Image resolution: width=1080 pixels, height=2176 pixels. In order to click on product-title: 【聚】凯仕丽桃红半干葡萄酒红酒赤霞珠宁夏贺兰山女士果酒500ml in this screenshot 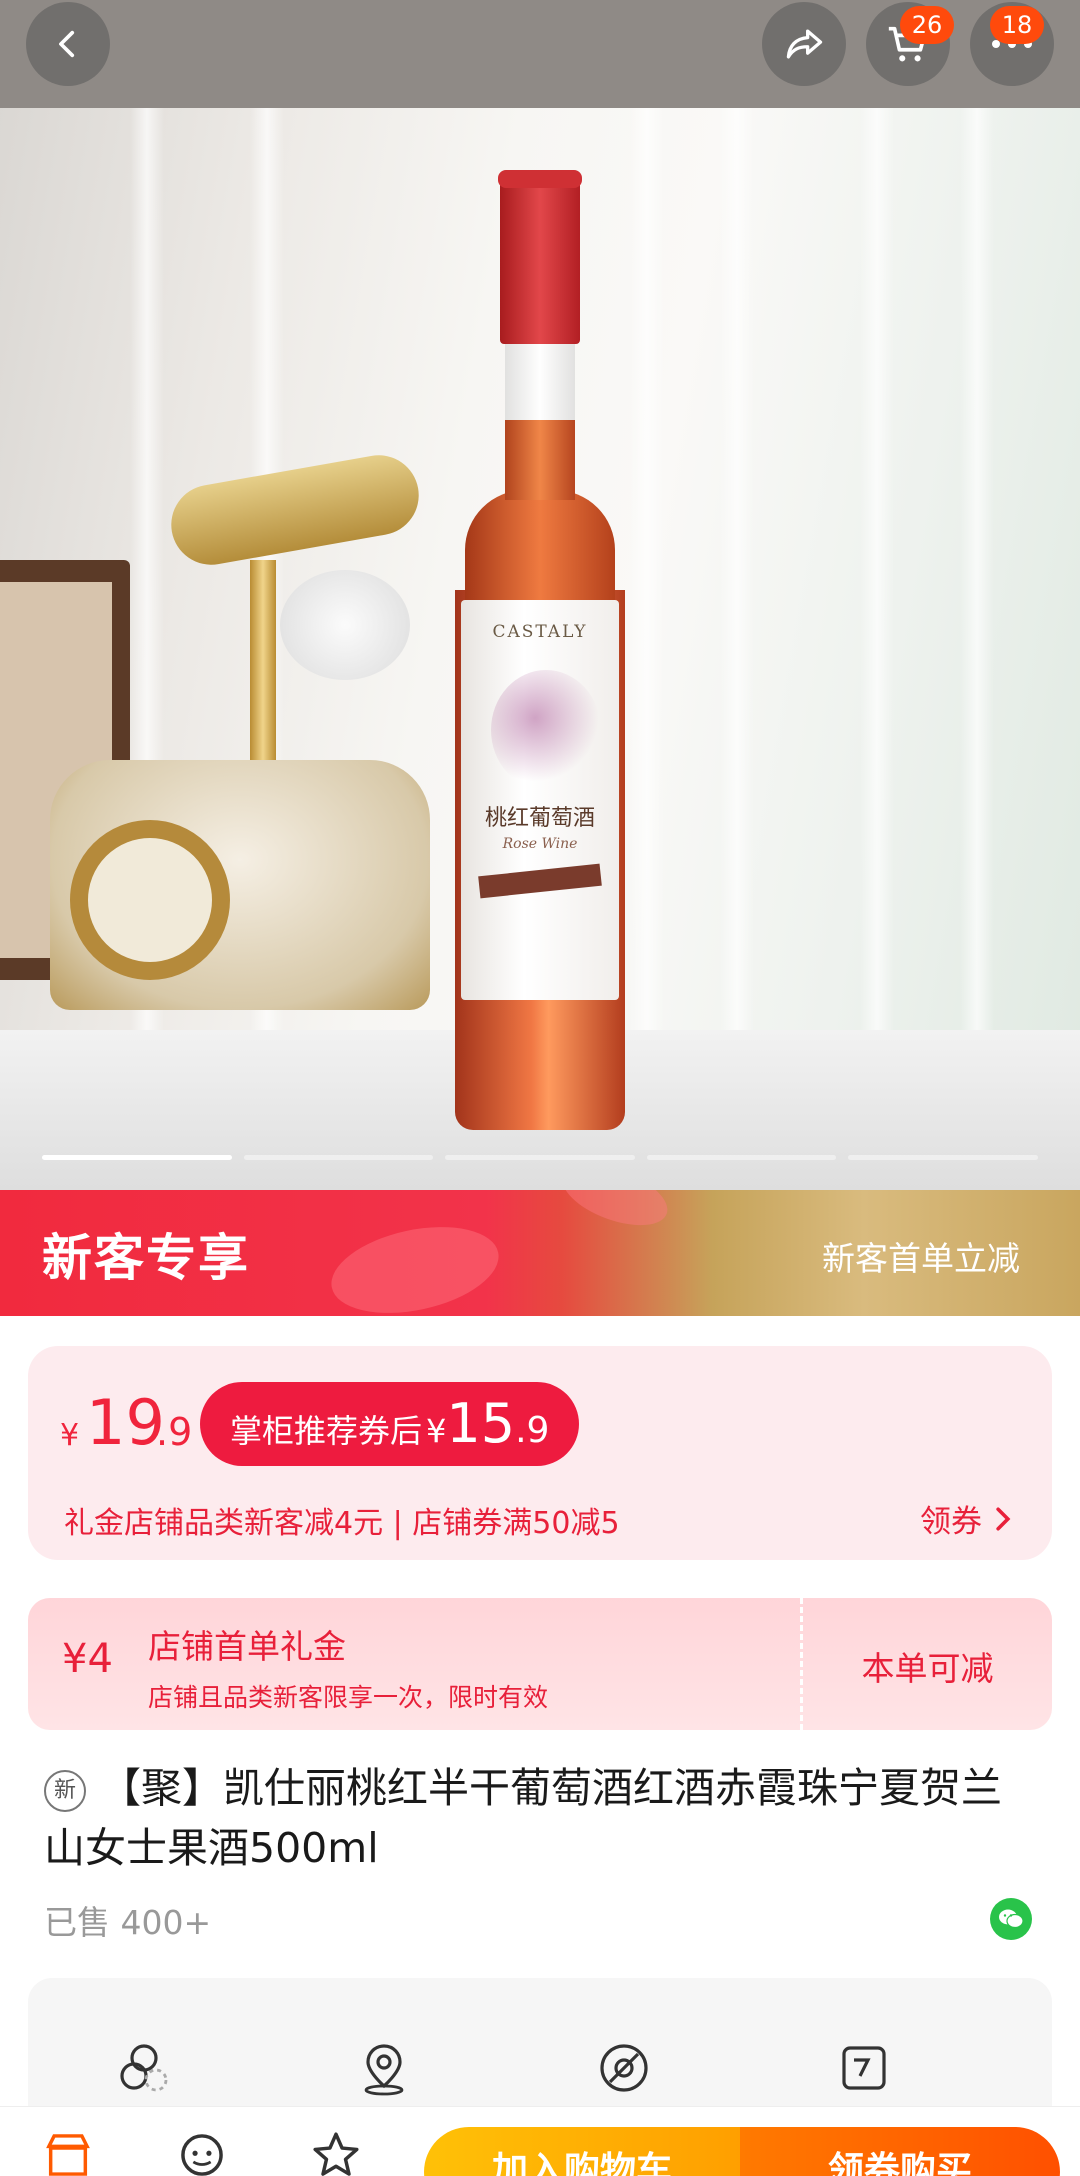, I will do `click(523, 1818)`.